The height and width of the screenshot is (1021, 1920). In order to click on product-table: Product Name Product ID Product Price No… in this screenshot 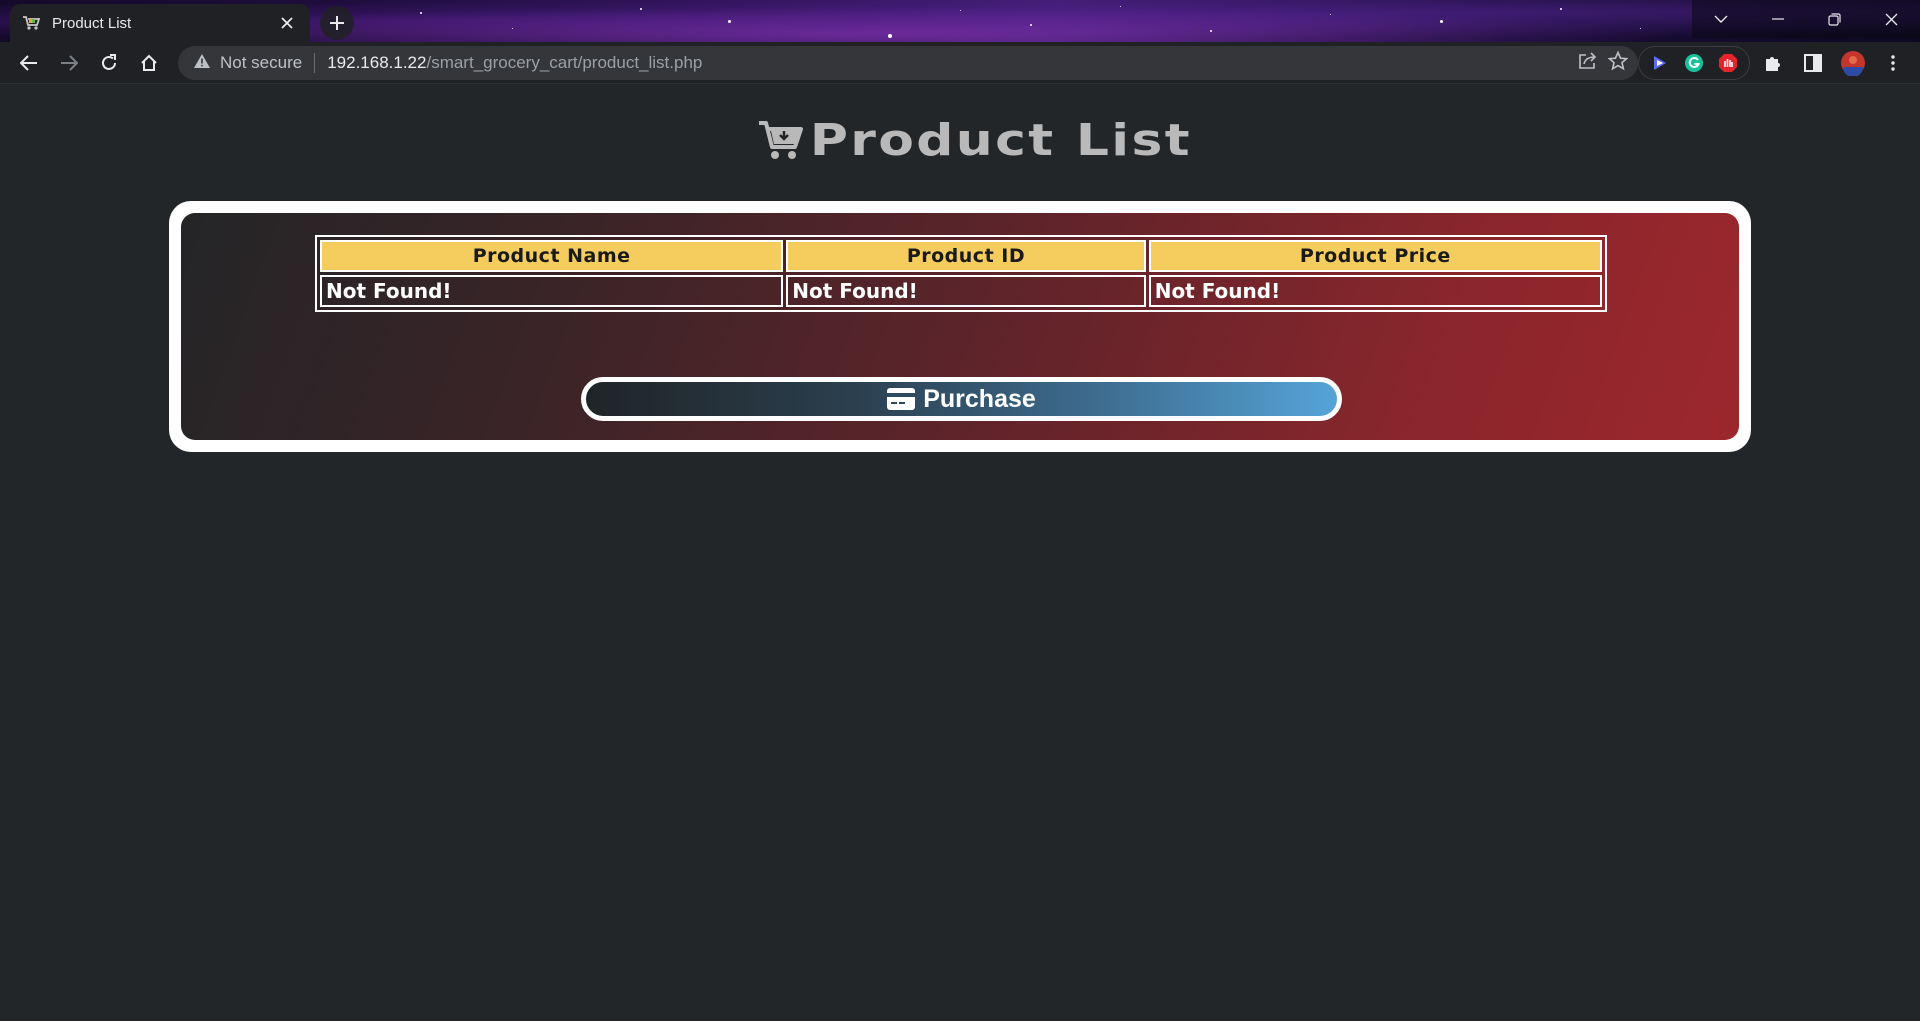, I will do `click(961, 273)`.